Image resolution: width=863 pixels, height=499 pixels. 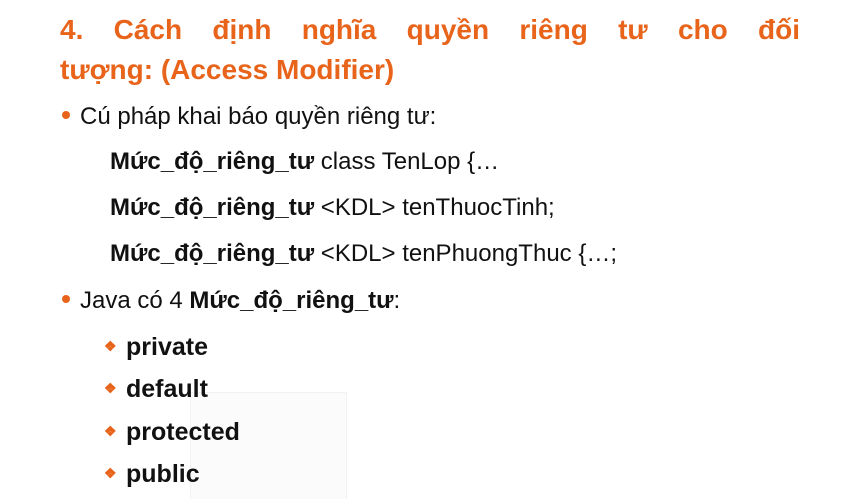 What do you see at coordinates (434, 207) in the screenshot?
I see `syntax-rest: <KDL> tenThuocTinh;` at bounding box center [434, 207].